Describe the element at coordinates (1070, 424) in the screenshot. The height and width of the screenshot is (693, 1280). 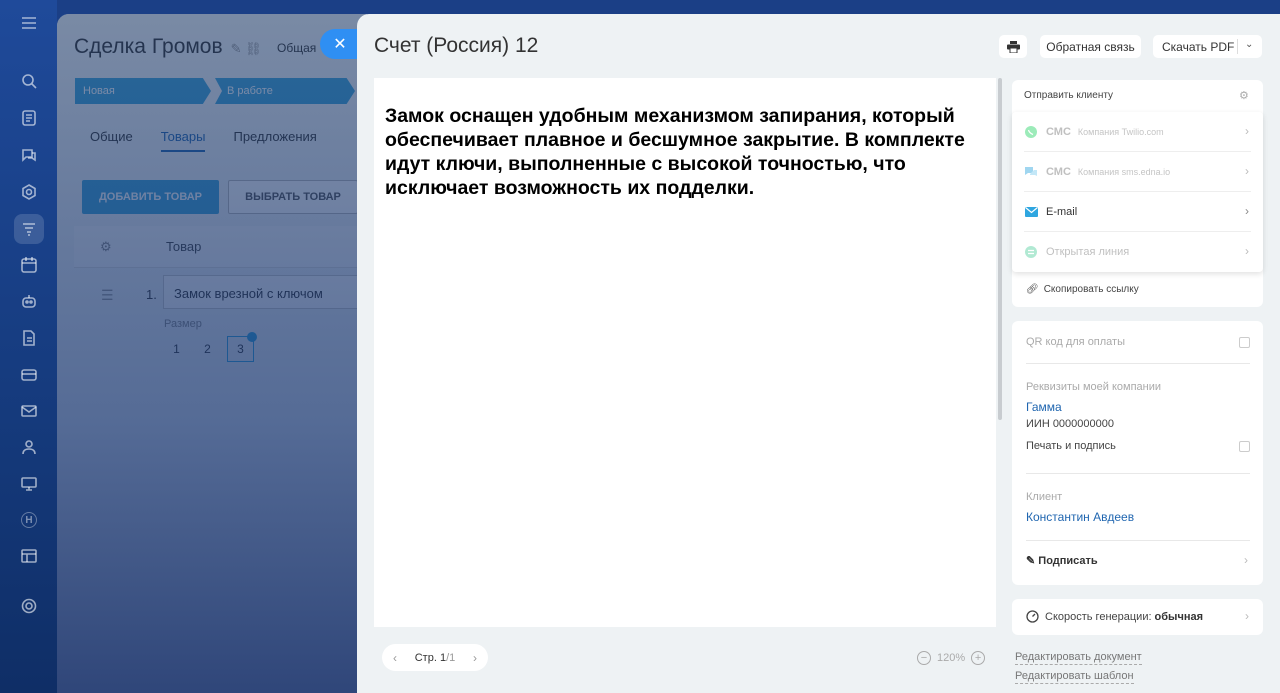
I see `company-inn: ИИН 0000000000` at that location.